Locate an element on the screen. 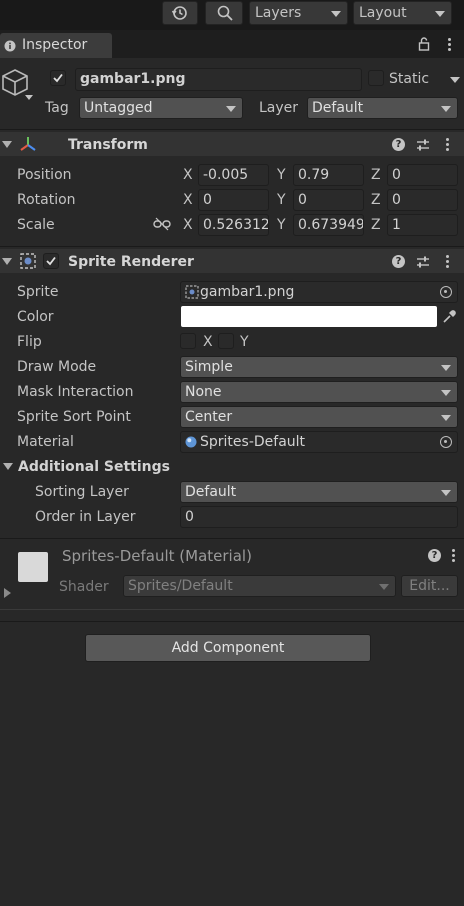  info-icon is located at coordinates (10, 46).